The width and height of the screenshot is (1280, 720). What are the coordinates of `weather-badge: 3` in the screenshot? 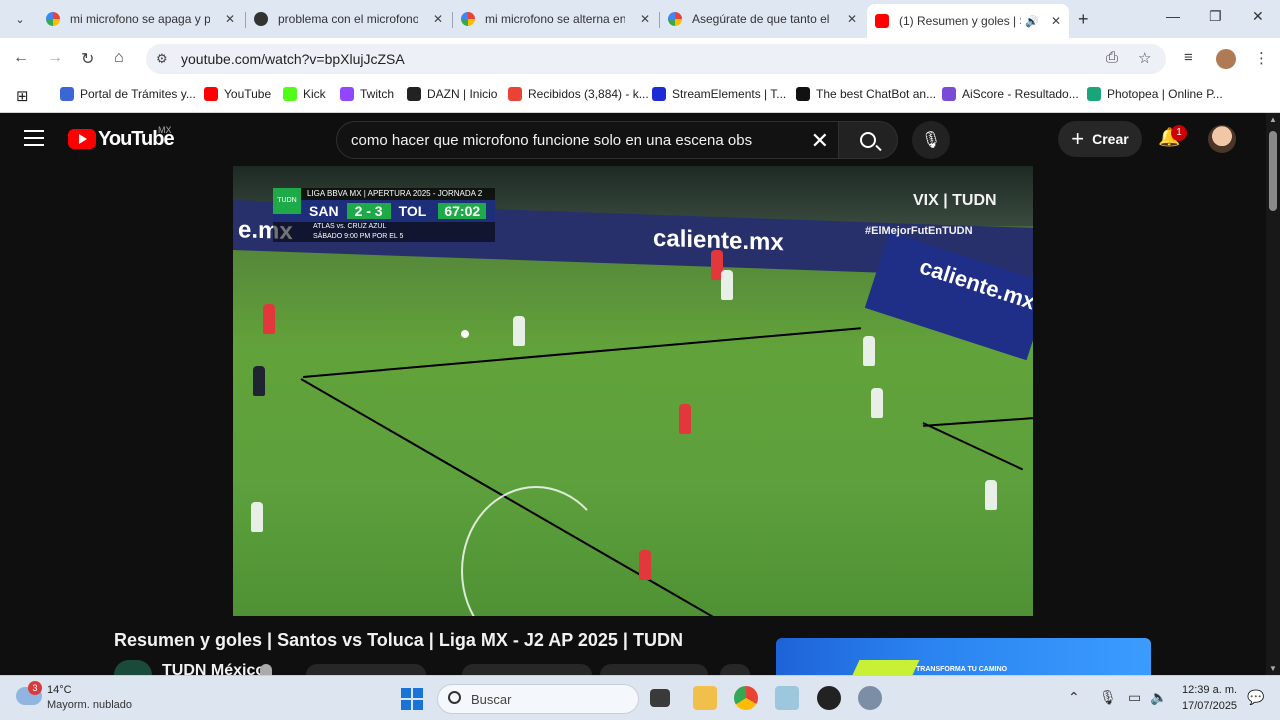 It's located at (35, 688).